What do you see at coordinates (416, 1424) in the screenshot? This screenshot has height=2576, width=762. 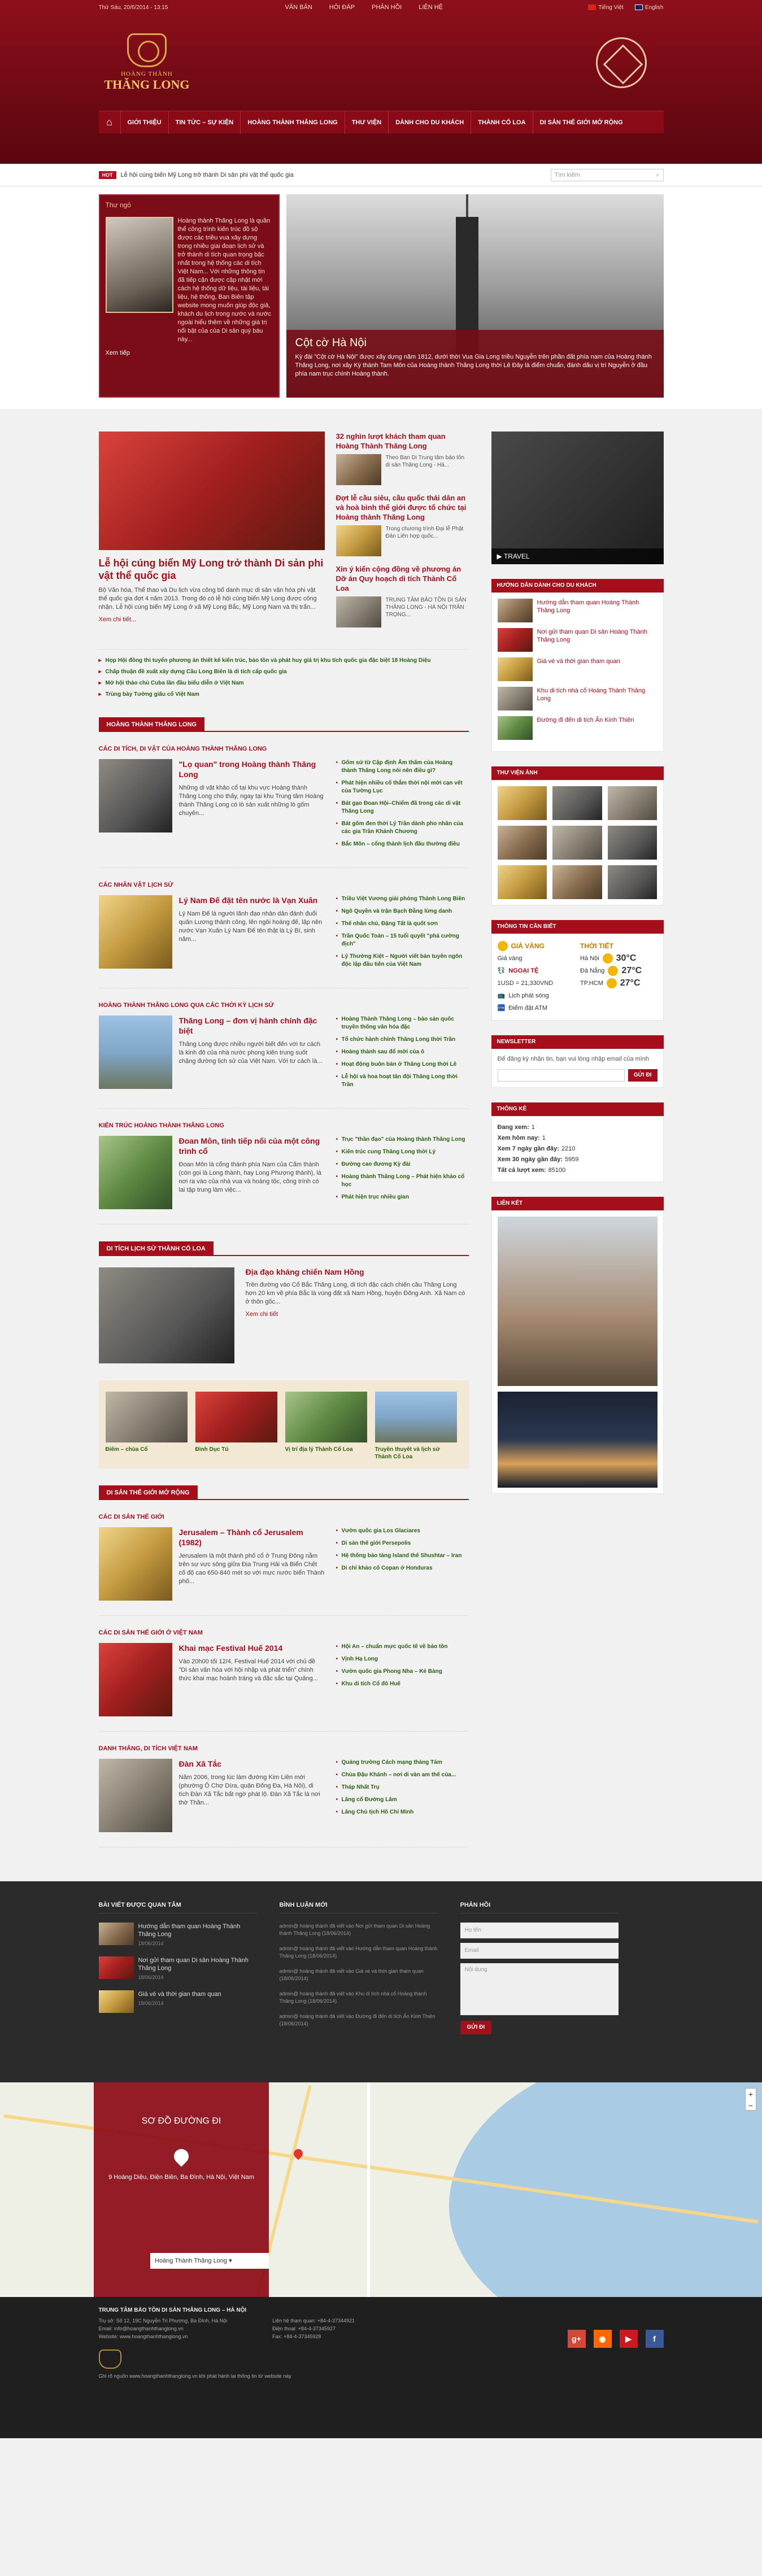 I see `co-loa-thumb: Truyền thuyết và lịch sử Thành Cổ Loa` at bounding box center [416, 1424].